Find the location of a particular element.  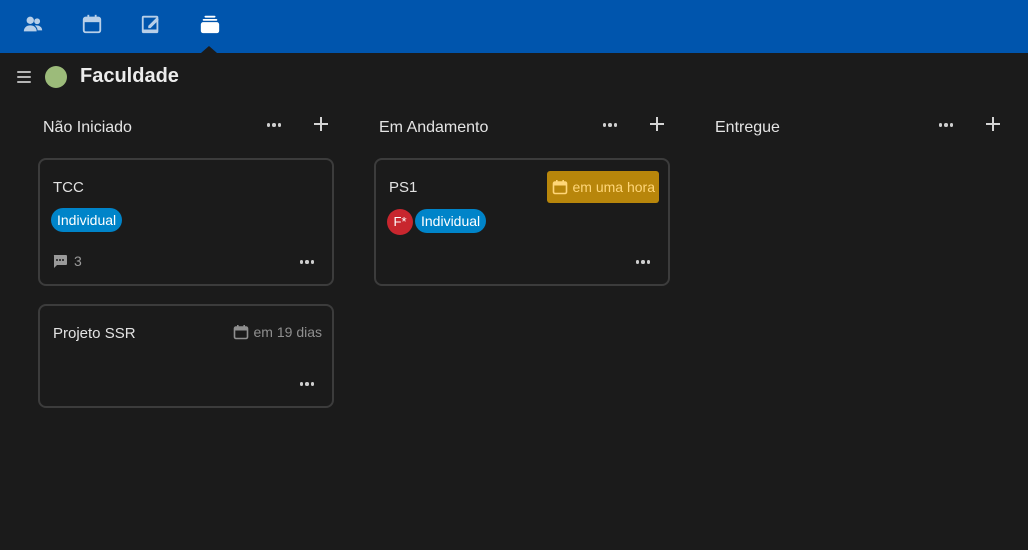

stack-title: Em Andamento is located at coordinates (433, 128).